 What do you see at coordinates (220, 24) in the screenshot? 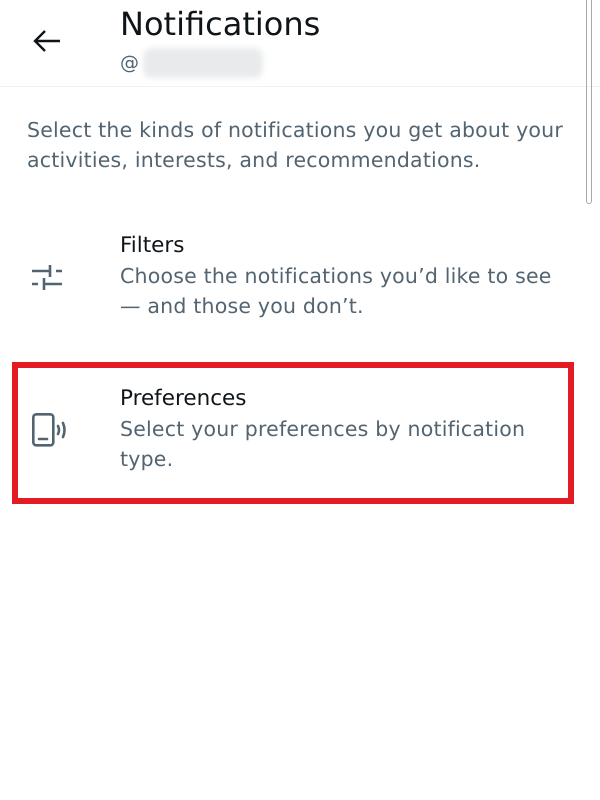
I see `page-title: Notifications` at bounding box center [220, 24].